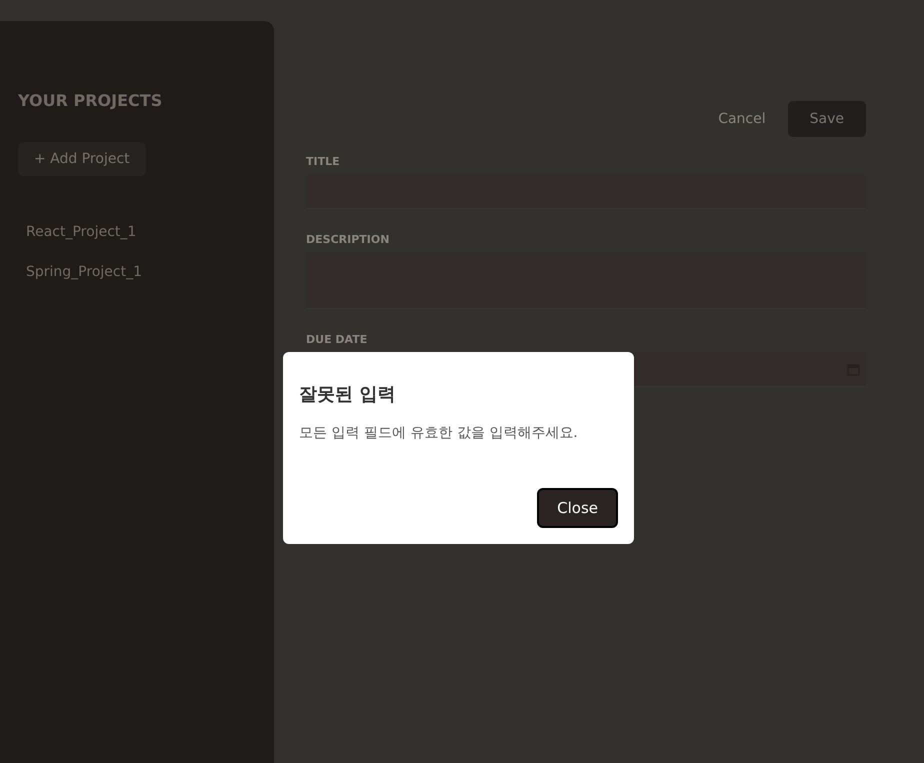  Describe the element at coordinates (347, 394) in the screenshot. I see `dialog-title: 잘못된 입력` at that location.